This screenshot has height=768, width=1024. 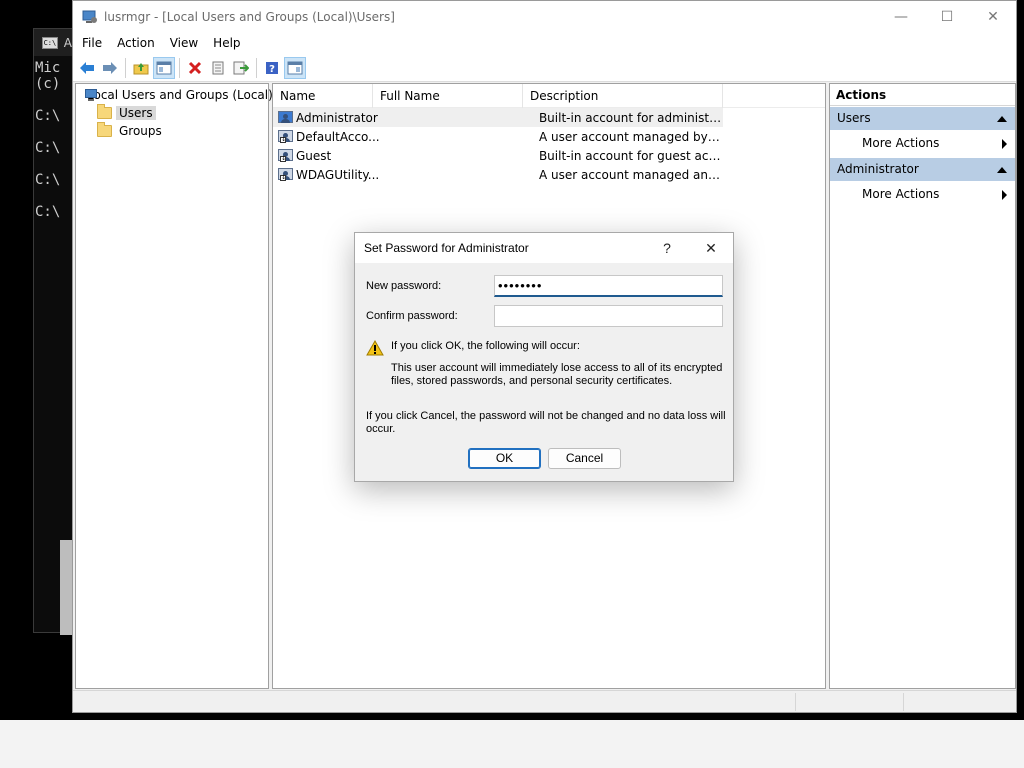 What do you see at coordinates (375, 347) in the screenshot?
I see `warning-icon` at bounding box center [375, 347].